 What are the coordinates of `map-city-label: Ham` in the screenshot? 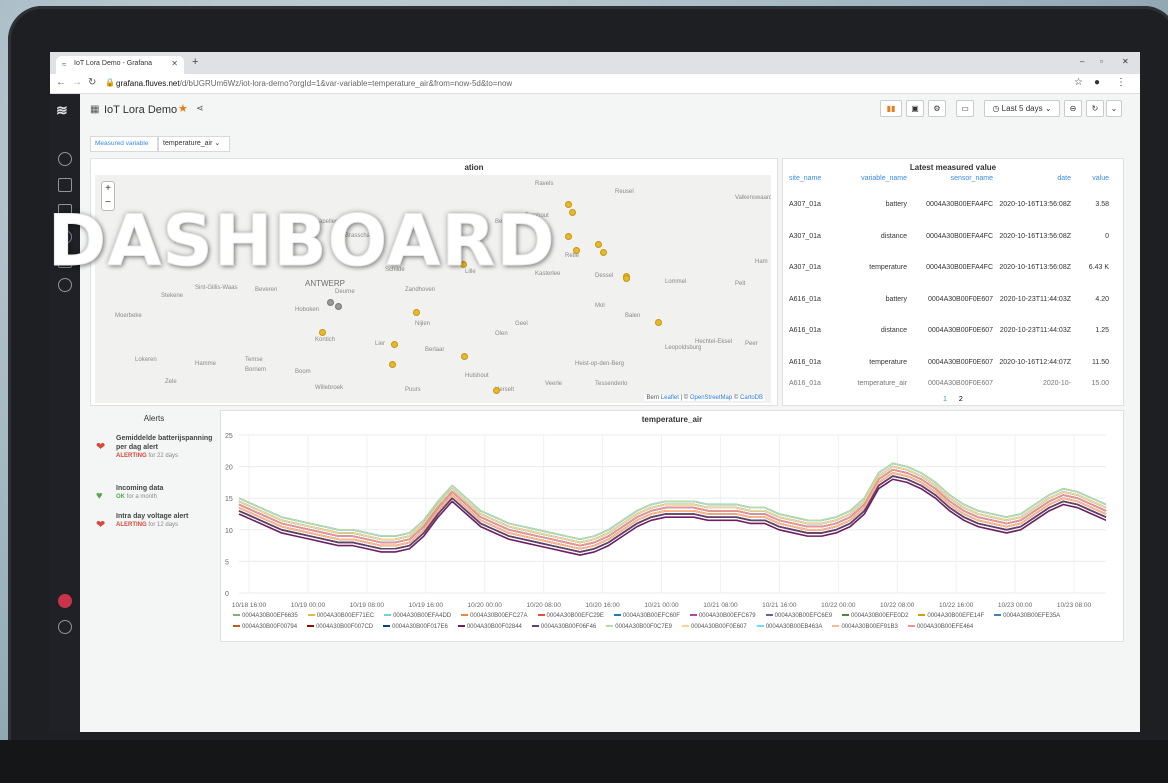 It's located at (761, 262).